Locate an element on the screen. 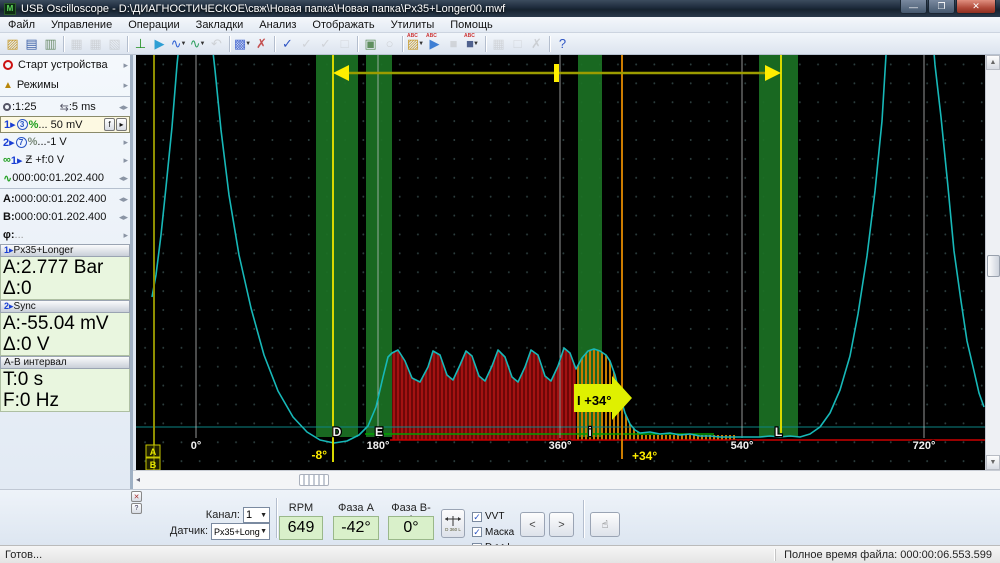 This screenshot has height=563, width=1000. start-device-label: Старт устройства is located at coordinates (63, 65).